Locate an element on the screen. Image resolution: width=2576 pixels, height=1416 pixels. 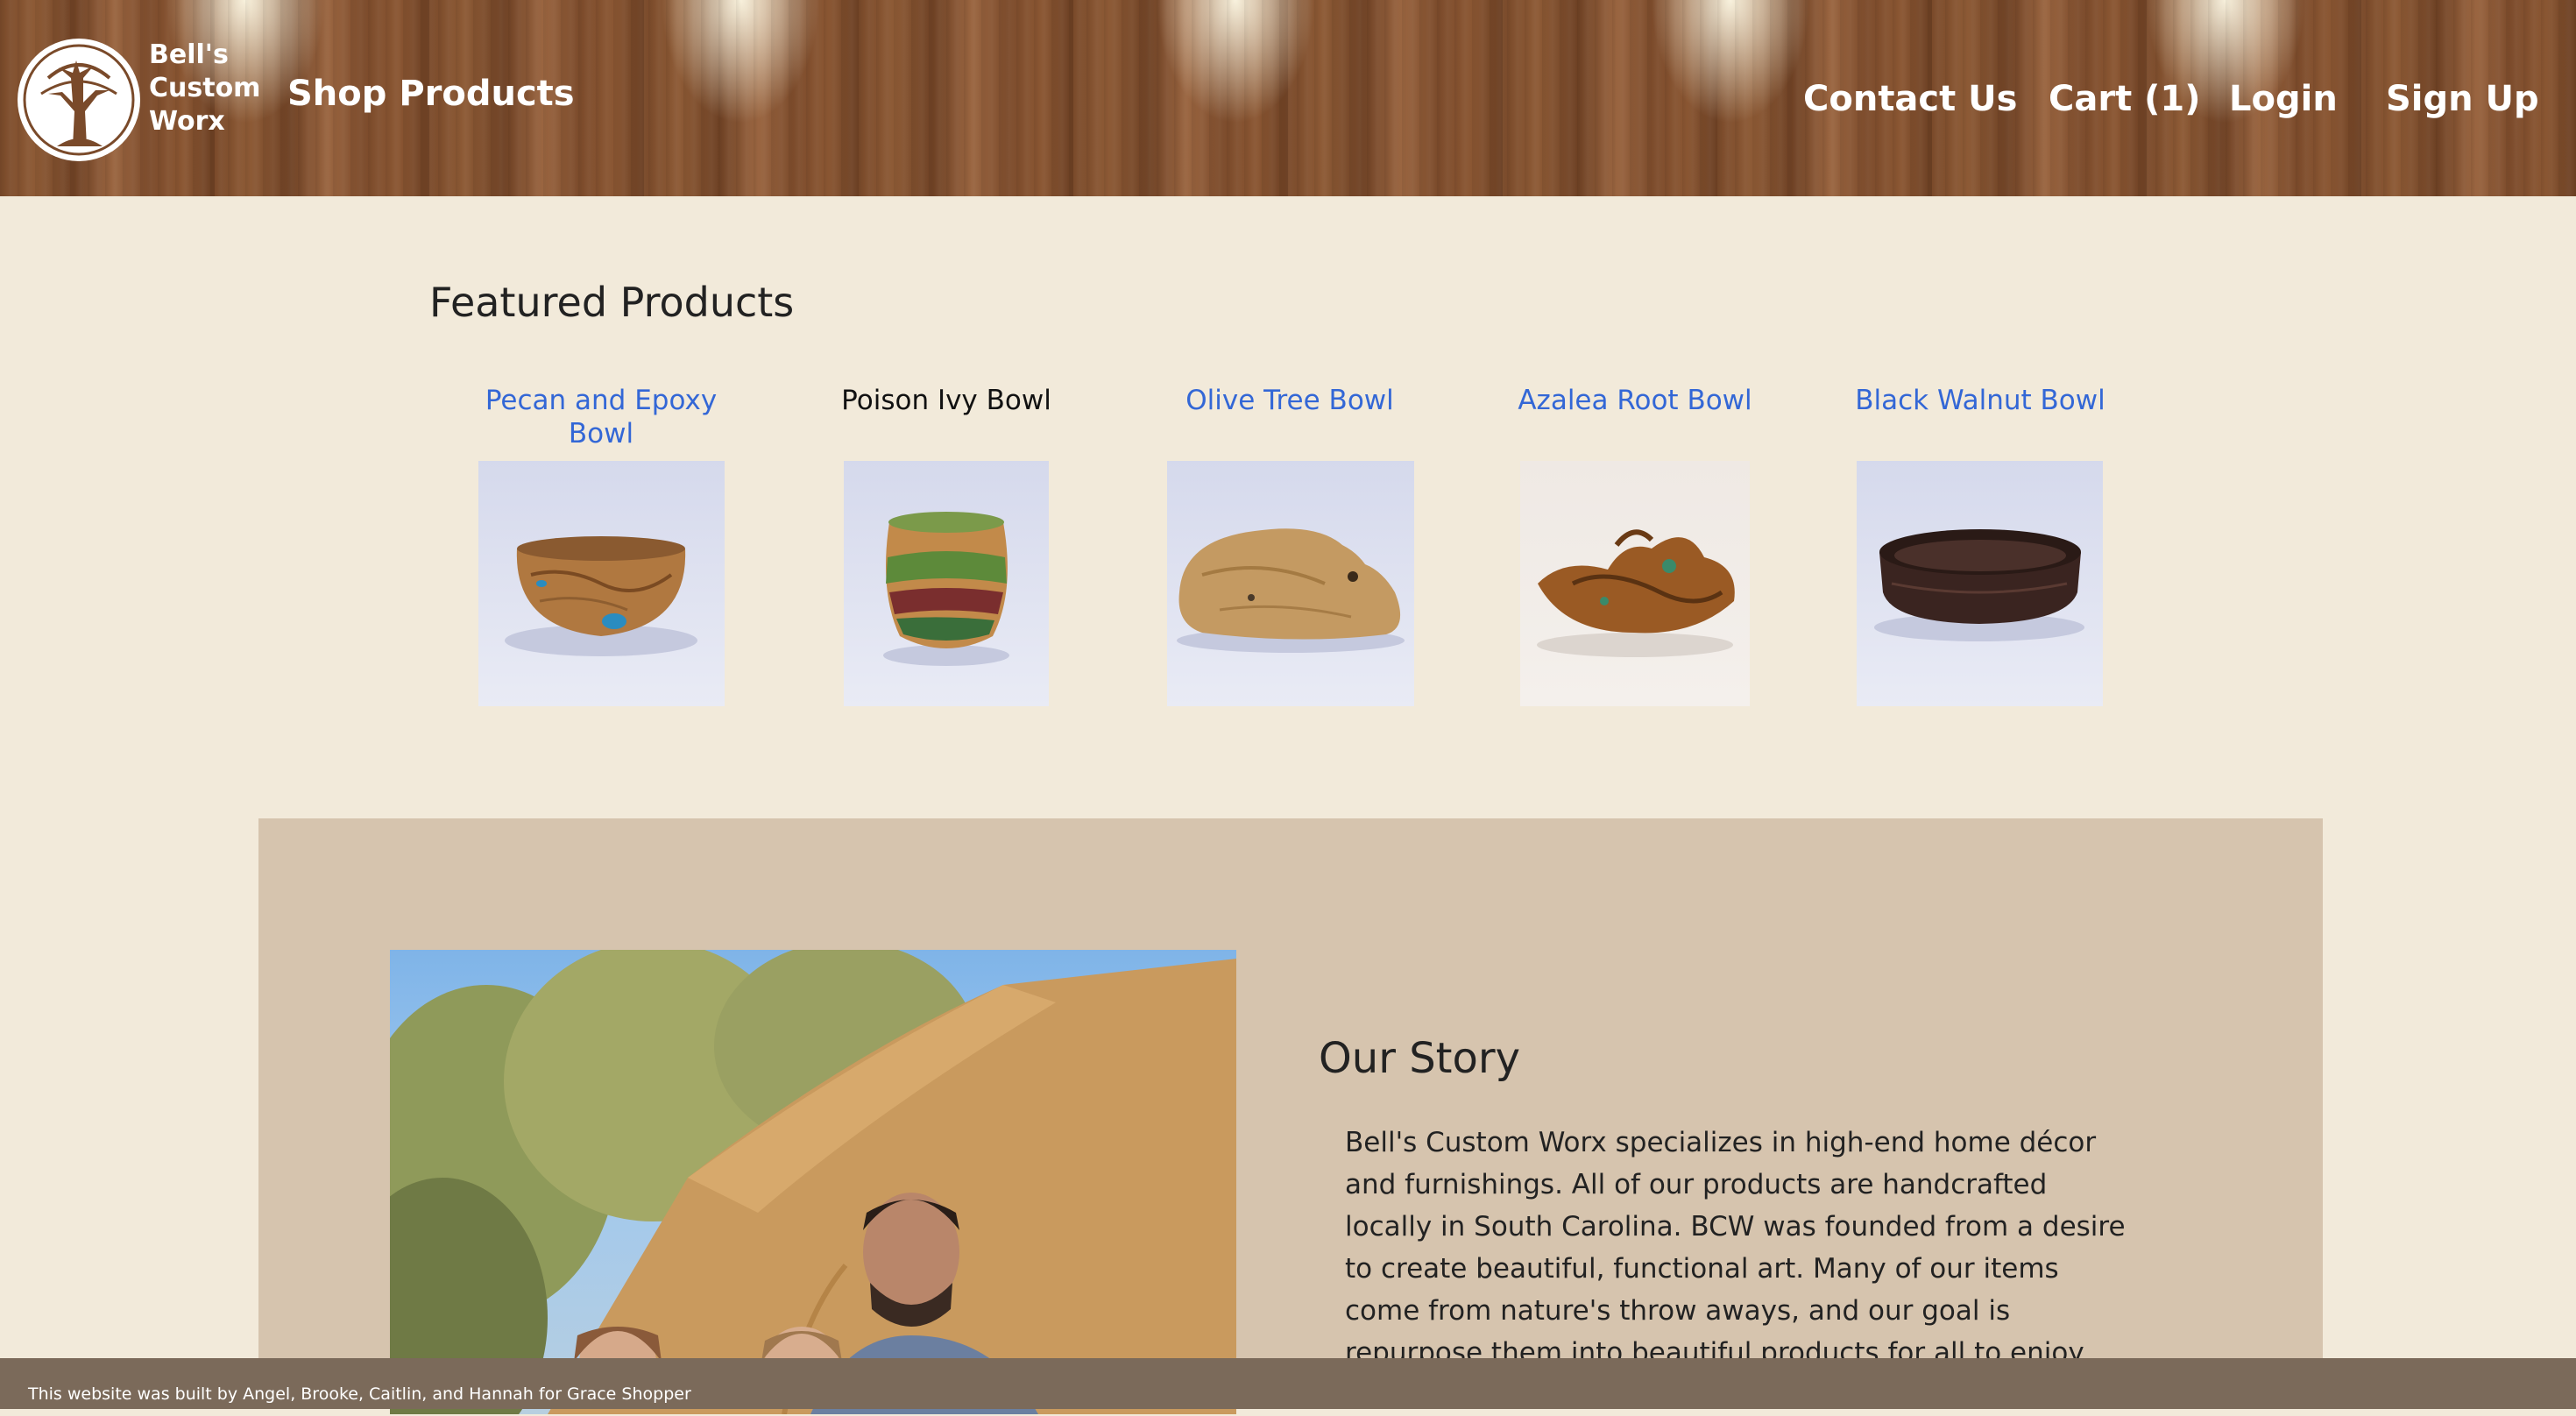
featured-title: Featured Products is located at coordinates (612, 302).